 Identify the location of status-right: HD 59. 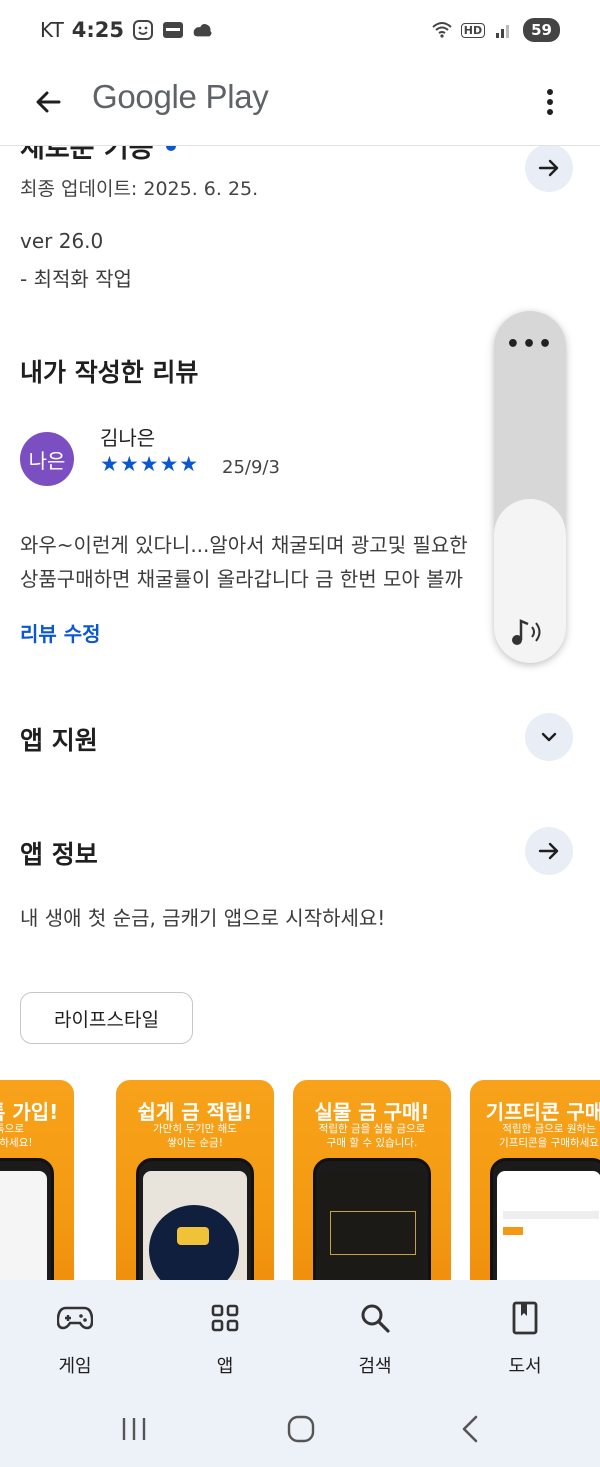
(495, 30).